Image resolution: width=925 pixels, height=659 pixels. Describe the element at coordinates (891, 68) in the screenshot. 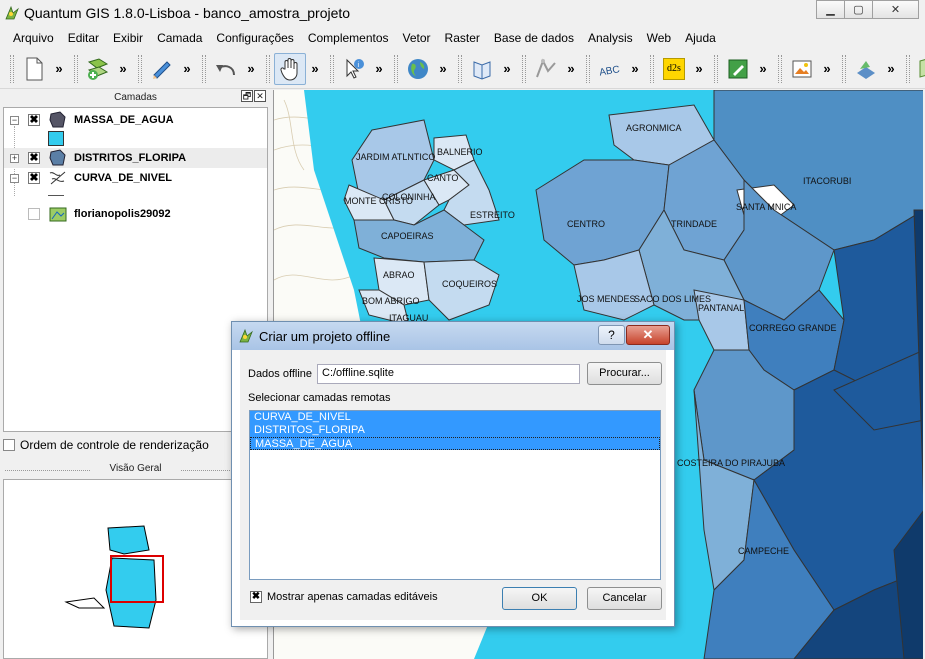

I see `toolbar-more-14: »` at that location.